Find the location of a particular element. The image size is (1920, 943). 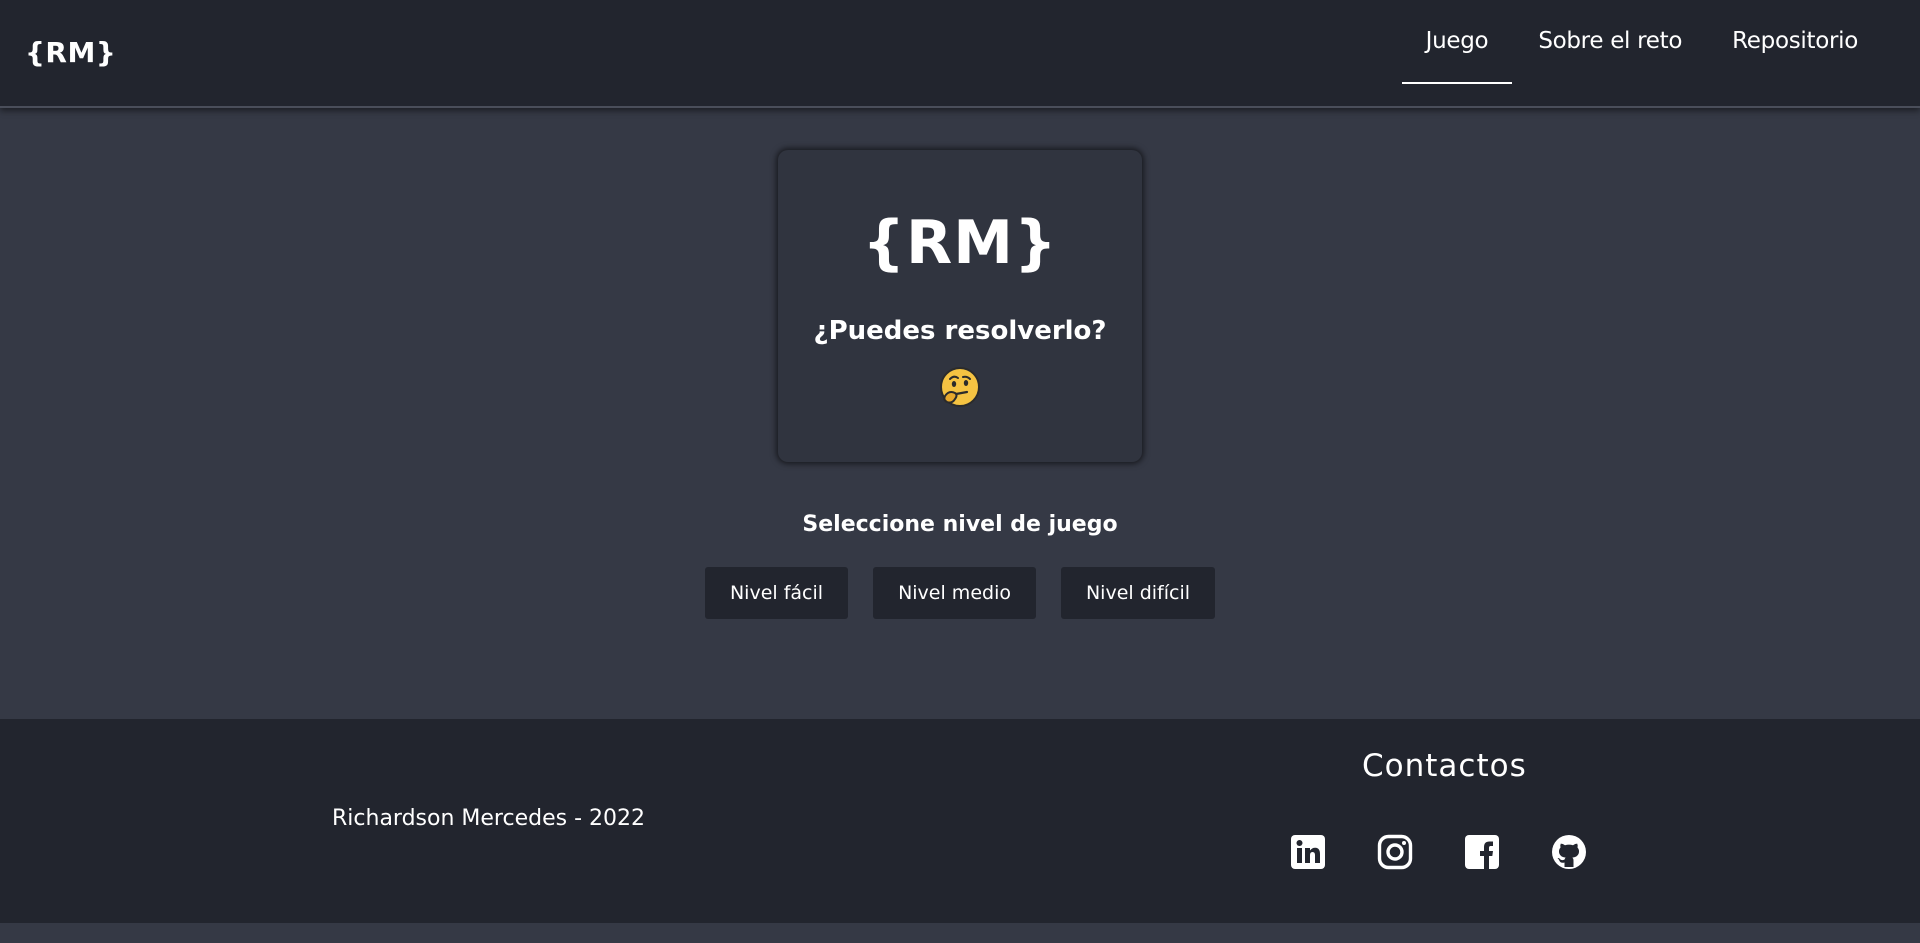

social-links is located at coordinates (1438, 852).